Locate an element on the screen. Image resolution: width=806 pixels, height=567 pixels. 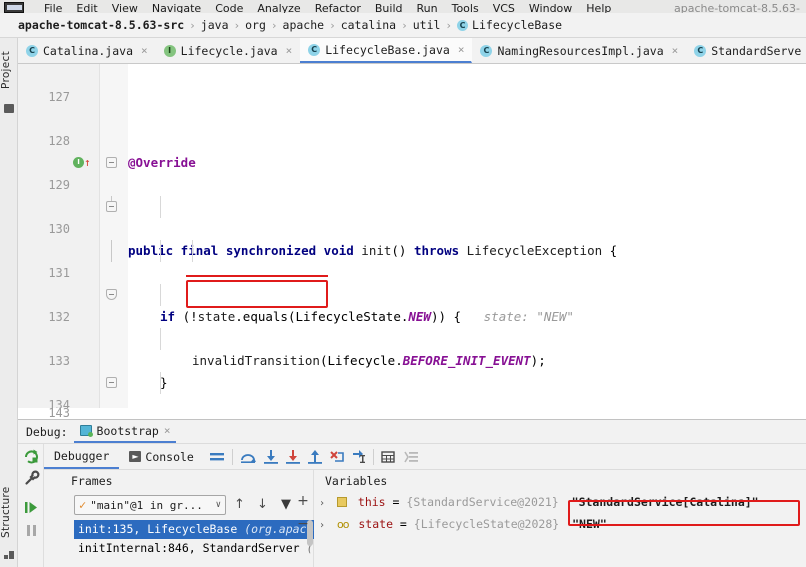
tab-standardserver-java: C StandardServe is located at coordinates (746, 50).